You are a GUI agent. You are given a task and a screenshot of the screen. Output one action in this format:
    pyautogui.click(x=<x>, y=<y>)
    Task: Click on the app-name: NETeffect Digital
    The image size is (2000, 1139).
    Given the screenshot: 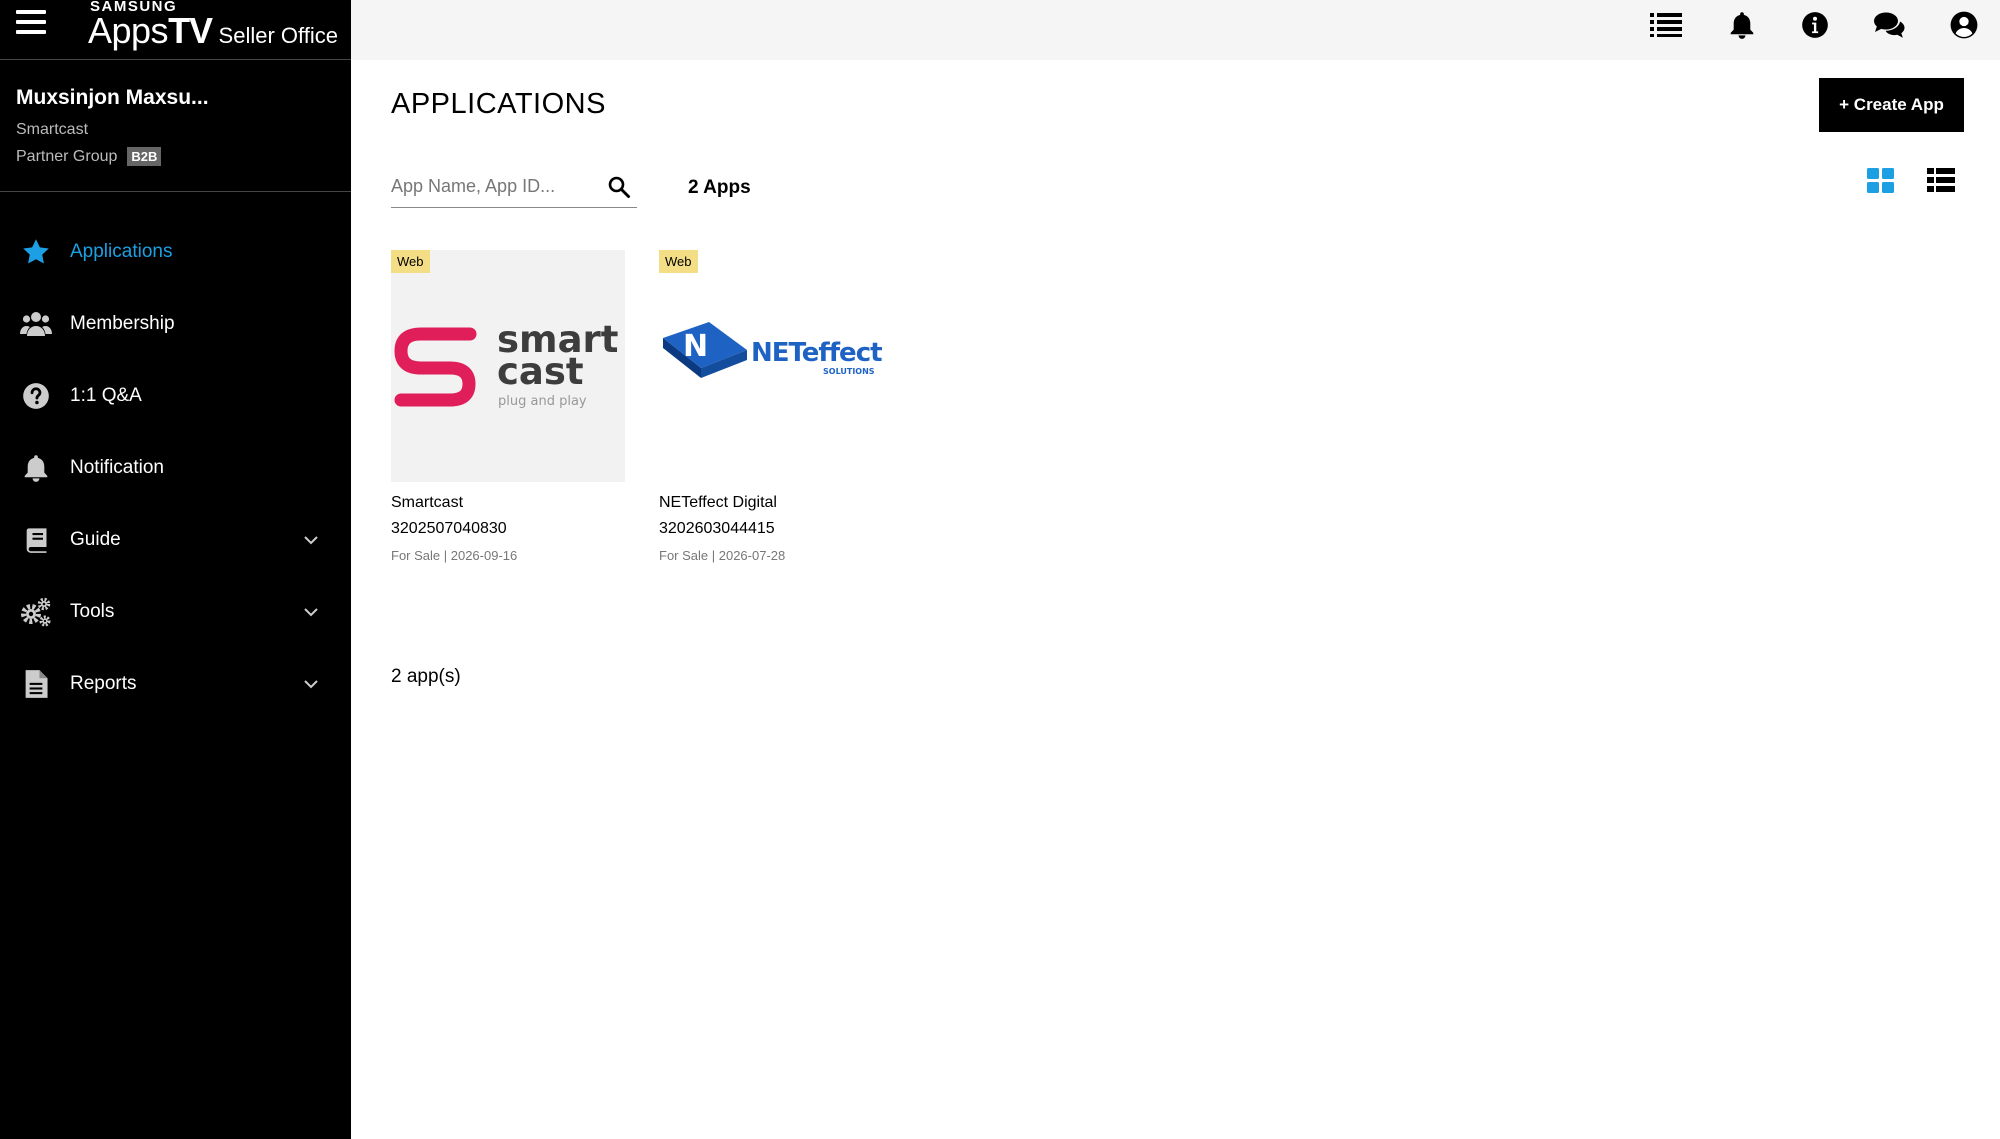 What is the action you would take?
    pyautogui.click(x=776, y=503)
    